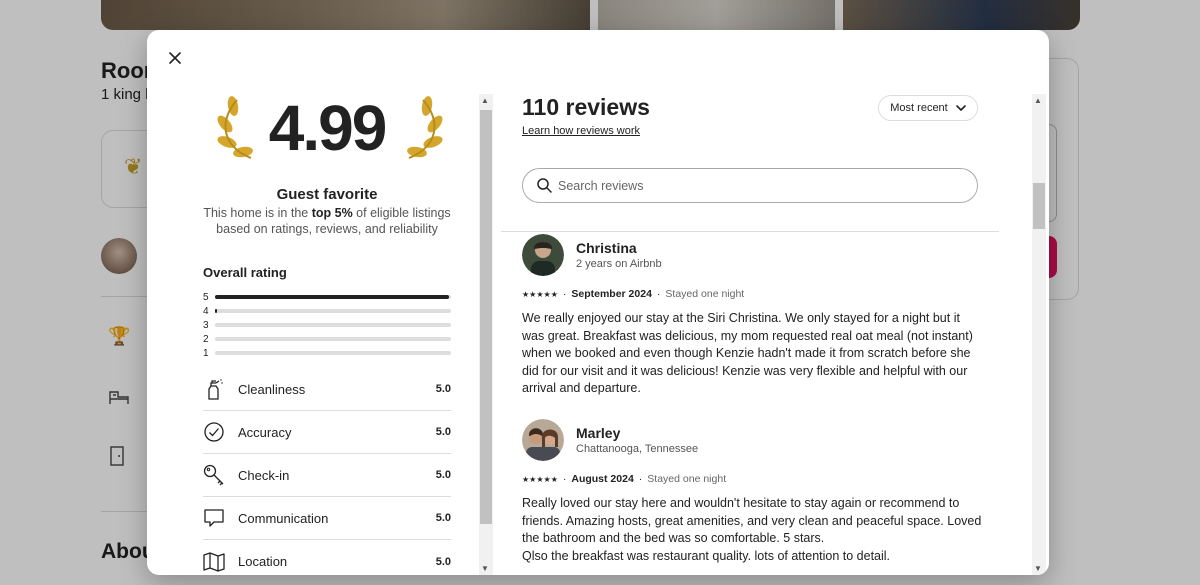  What do you see at coordinates (327, 339) in the screenshot?
I see `histogram-row: 2` at bounding box center [327, 339].